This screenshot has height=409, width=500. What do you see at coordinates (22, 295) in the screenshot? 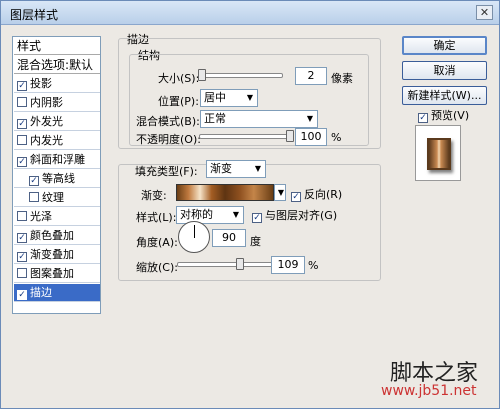
I see `checkbox-stroke: ✓` at bounding box center [22, 295].